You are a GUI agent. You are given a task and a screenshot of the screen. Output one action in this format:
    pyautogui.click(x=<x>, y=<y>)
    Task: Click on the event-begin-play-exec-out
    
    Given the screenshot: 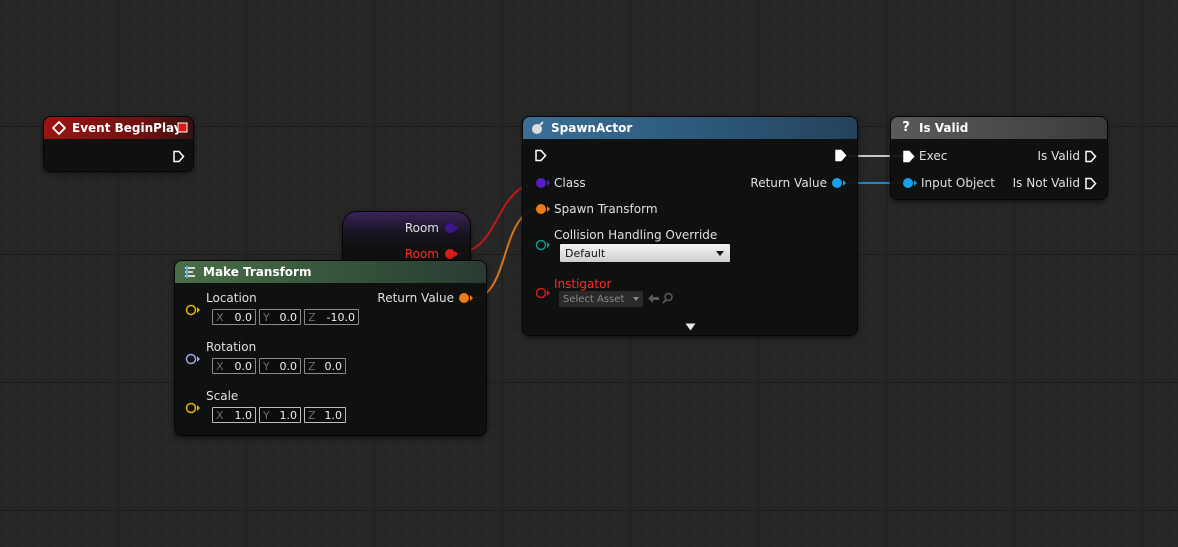 What is the action you would take?
    pyautogui.click(x=178, y=156)
    